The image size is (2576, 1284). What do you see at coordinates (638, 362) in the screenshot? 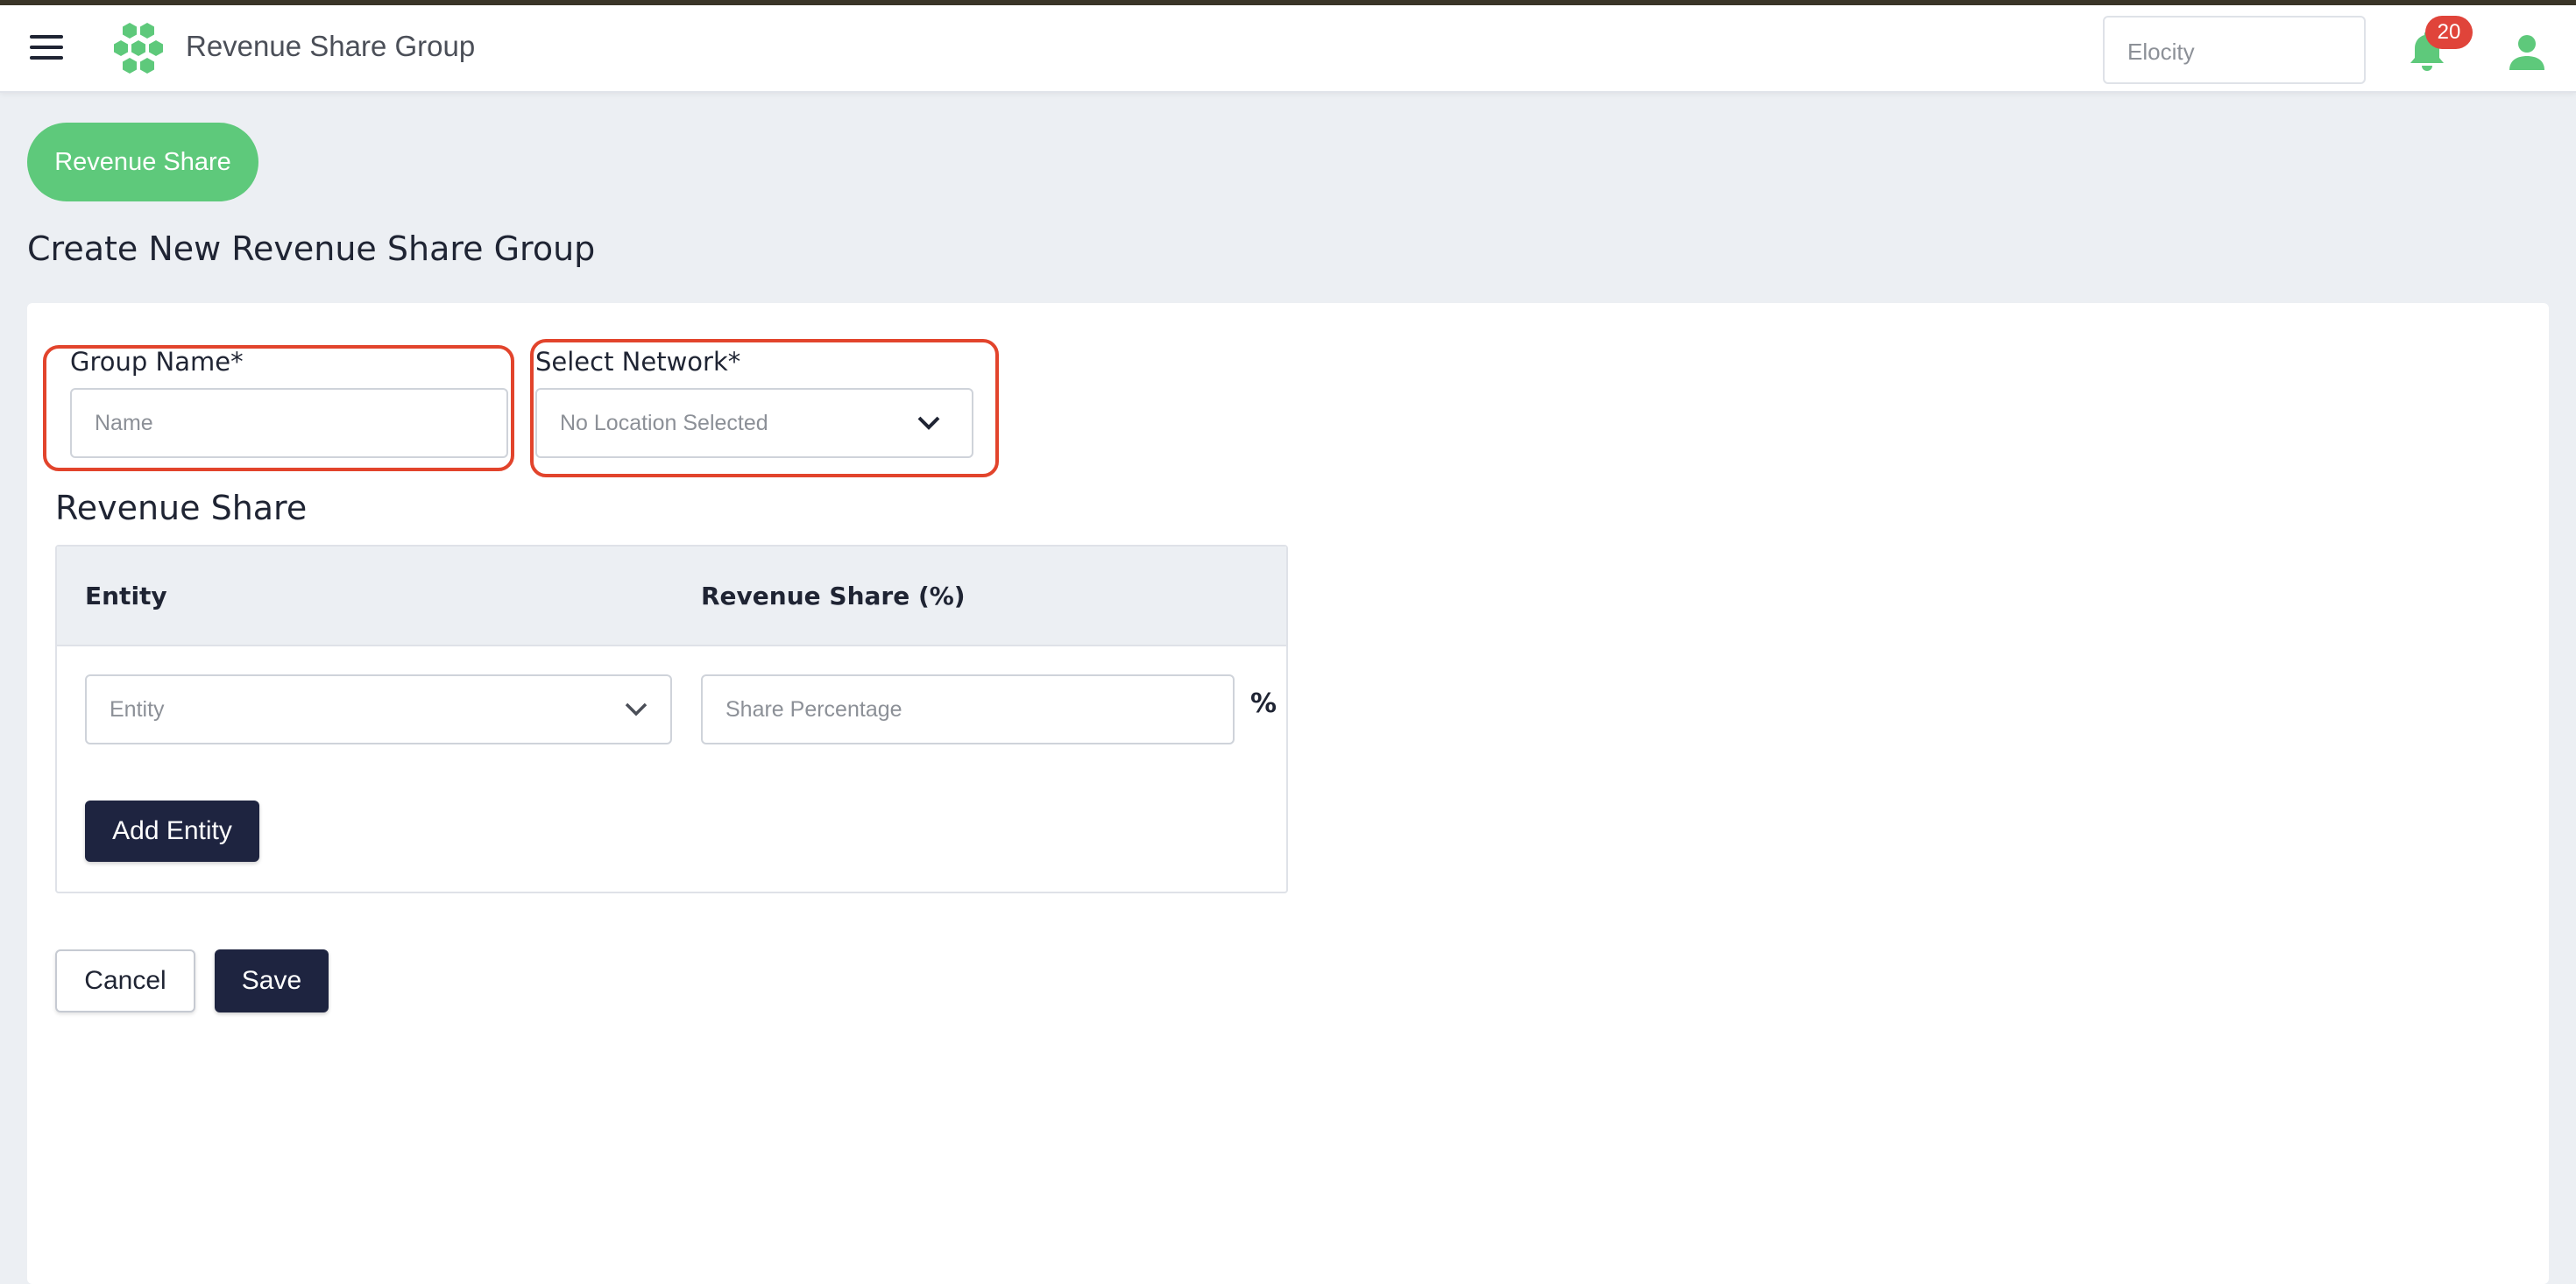
I see `select-network-label: Select Network*` at bounding box center [638, 362].